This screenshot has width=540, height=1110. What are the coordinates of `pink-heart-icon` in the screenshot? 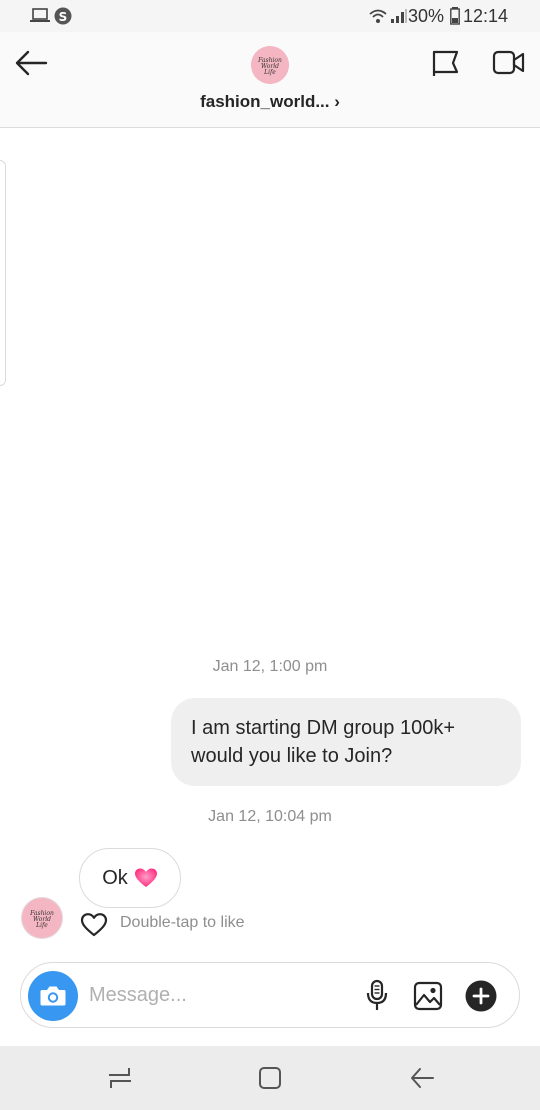 It's located at (145, 877).